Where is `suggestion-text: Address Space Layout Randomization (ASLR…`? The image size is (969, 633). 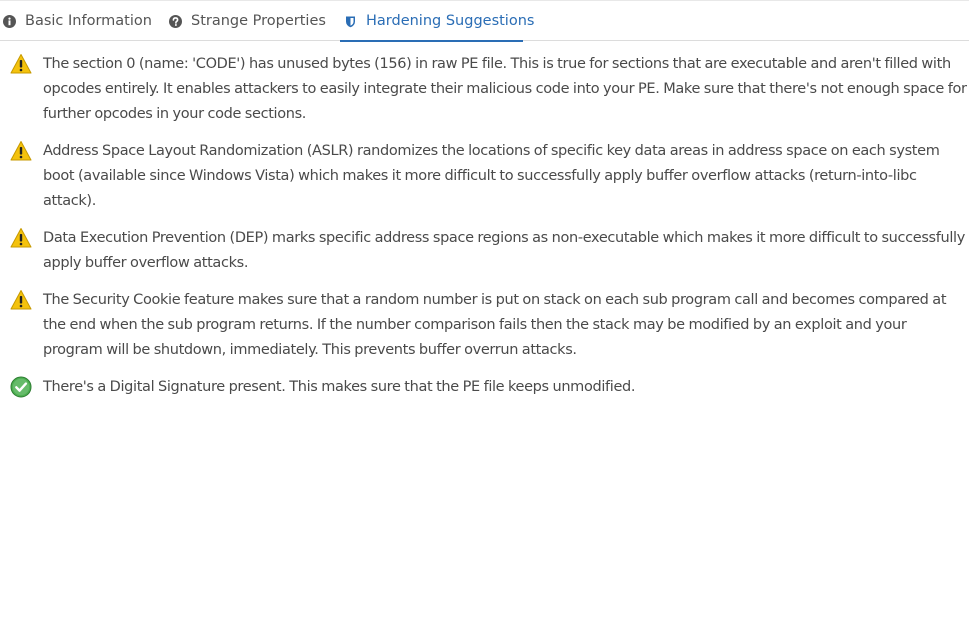 suggestion-text: Address Space Layout Randomization (ASLR… is located at coordinates (491, 176).